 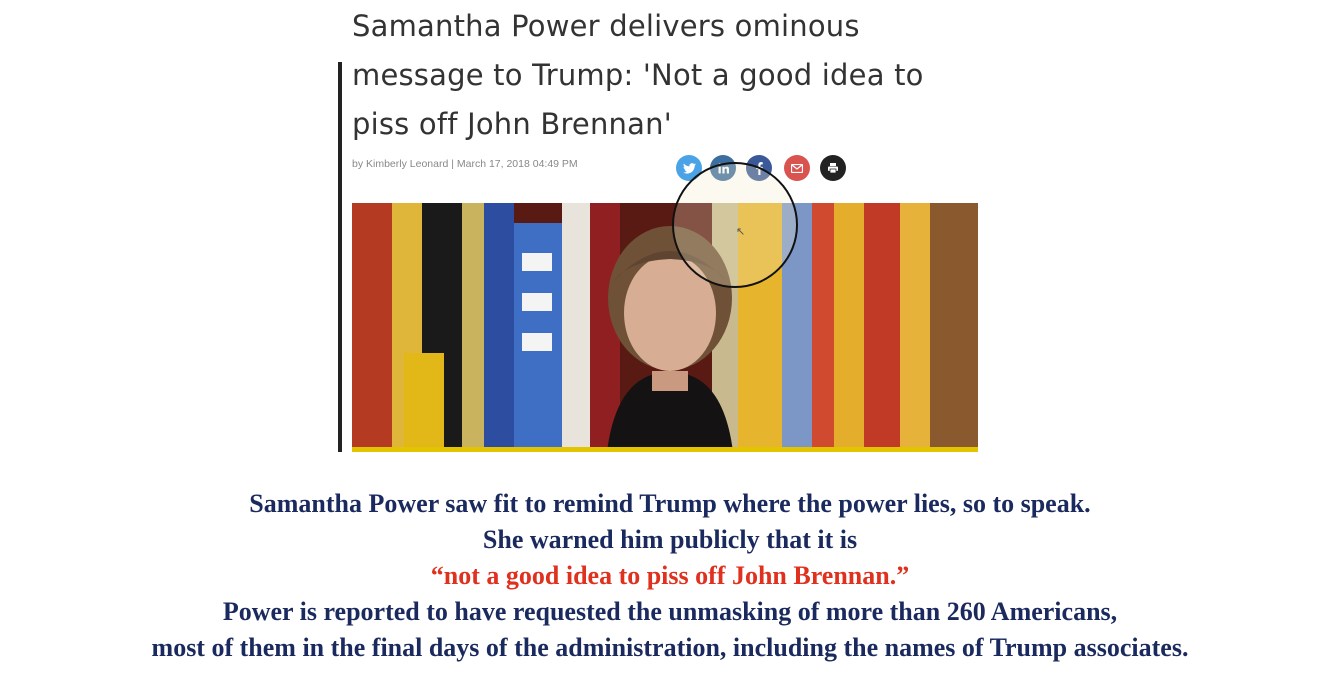 What do you see at coordinates (670, 539) in the screenshot?
I see `caption-line: She warned him publicly that it is` at bounding box center [670, 539].